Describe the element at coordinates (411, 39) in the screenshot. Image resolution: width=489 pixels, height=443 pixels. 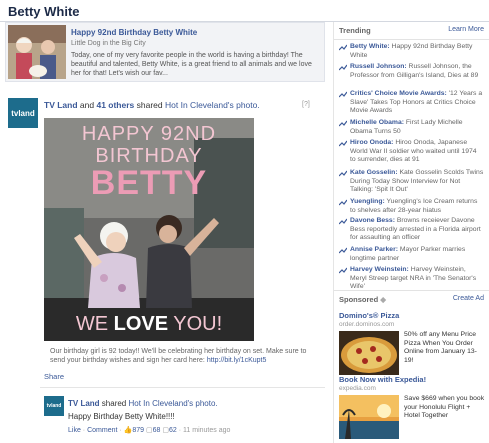
I see `trending-divider` at that location.